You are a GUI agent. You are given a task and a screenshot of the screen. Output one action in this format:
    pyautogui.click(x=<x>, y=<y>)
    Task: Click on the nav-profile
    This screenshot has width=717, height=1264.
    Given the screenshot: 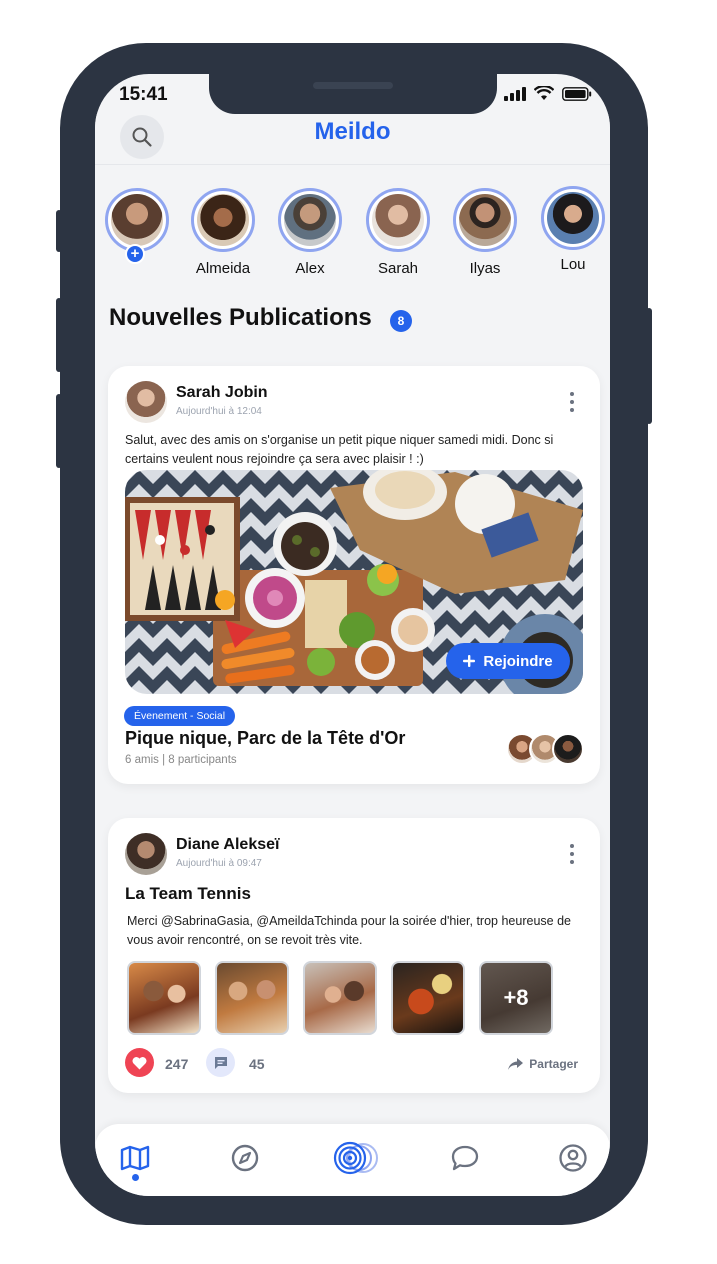 What is the action you would take?
    pyautogui.click(x=573, y=1158)
    